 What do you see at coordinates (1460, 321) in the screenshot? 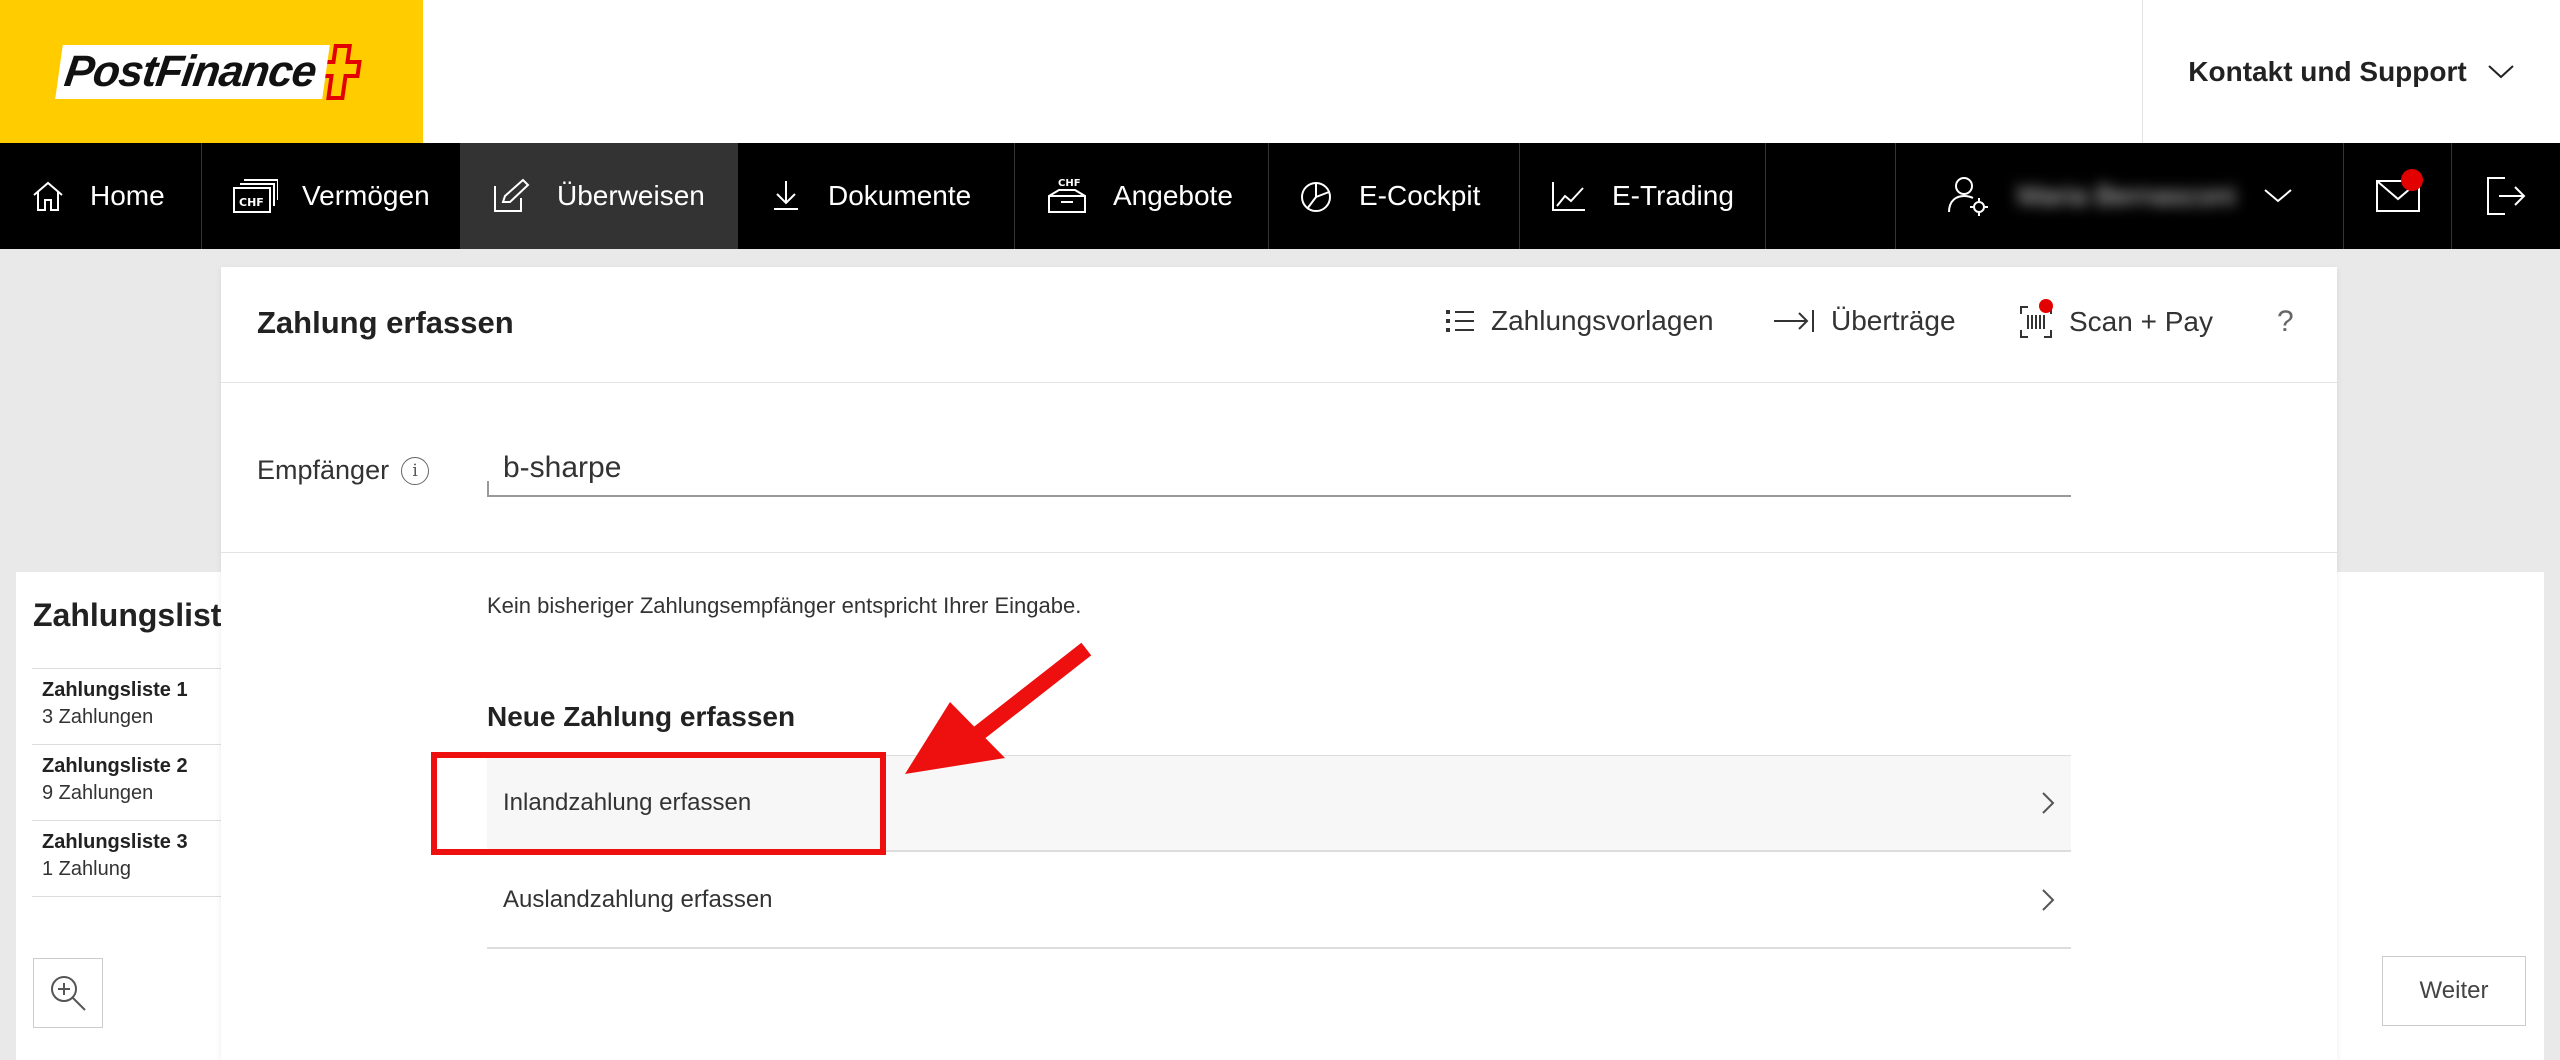
I see `list-icon` at bounding box center [1460, 321].